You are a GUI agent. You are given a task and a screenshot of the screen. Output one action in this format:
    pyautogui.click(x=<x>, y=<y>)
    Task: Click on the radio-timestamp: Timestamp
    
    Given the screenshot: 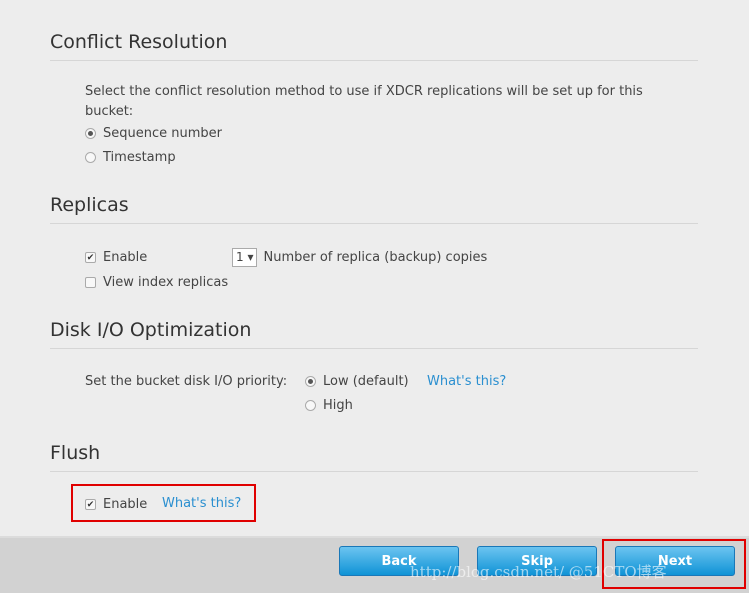 What is the action you would take?
    pyautogui.click(x=130, y=157)
    